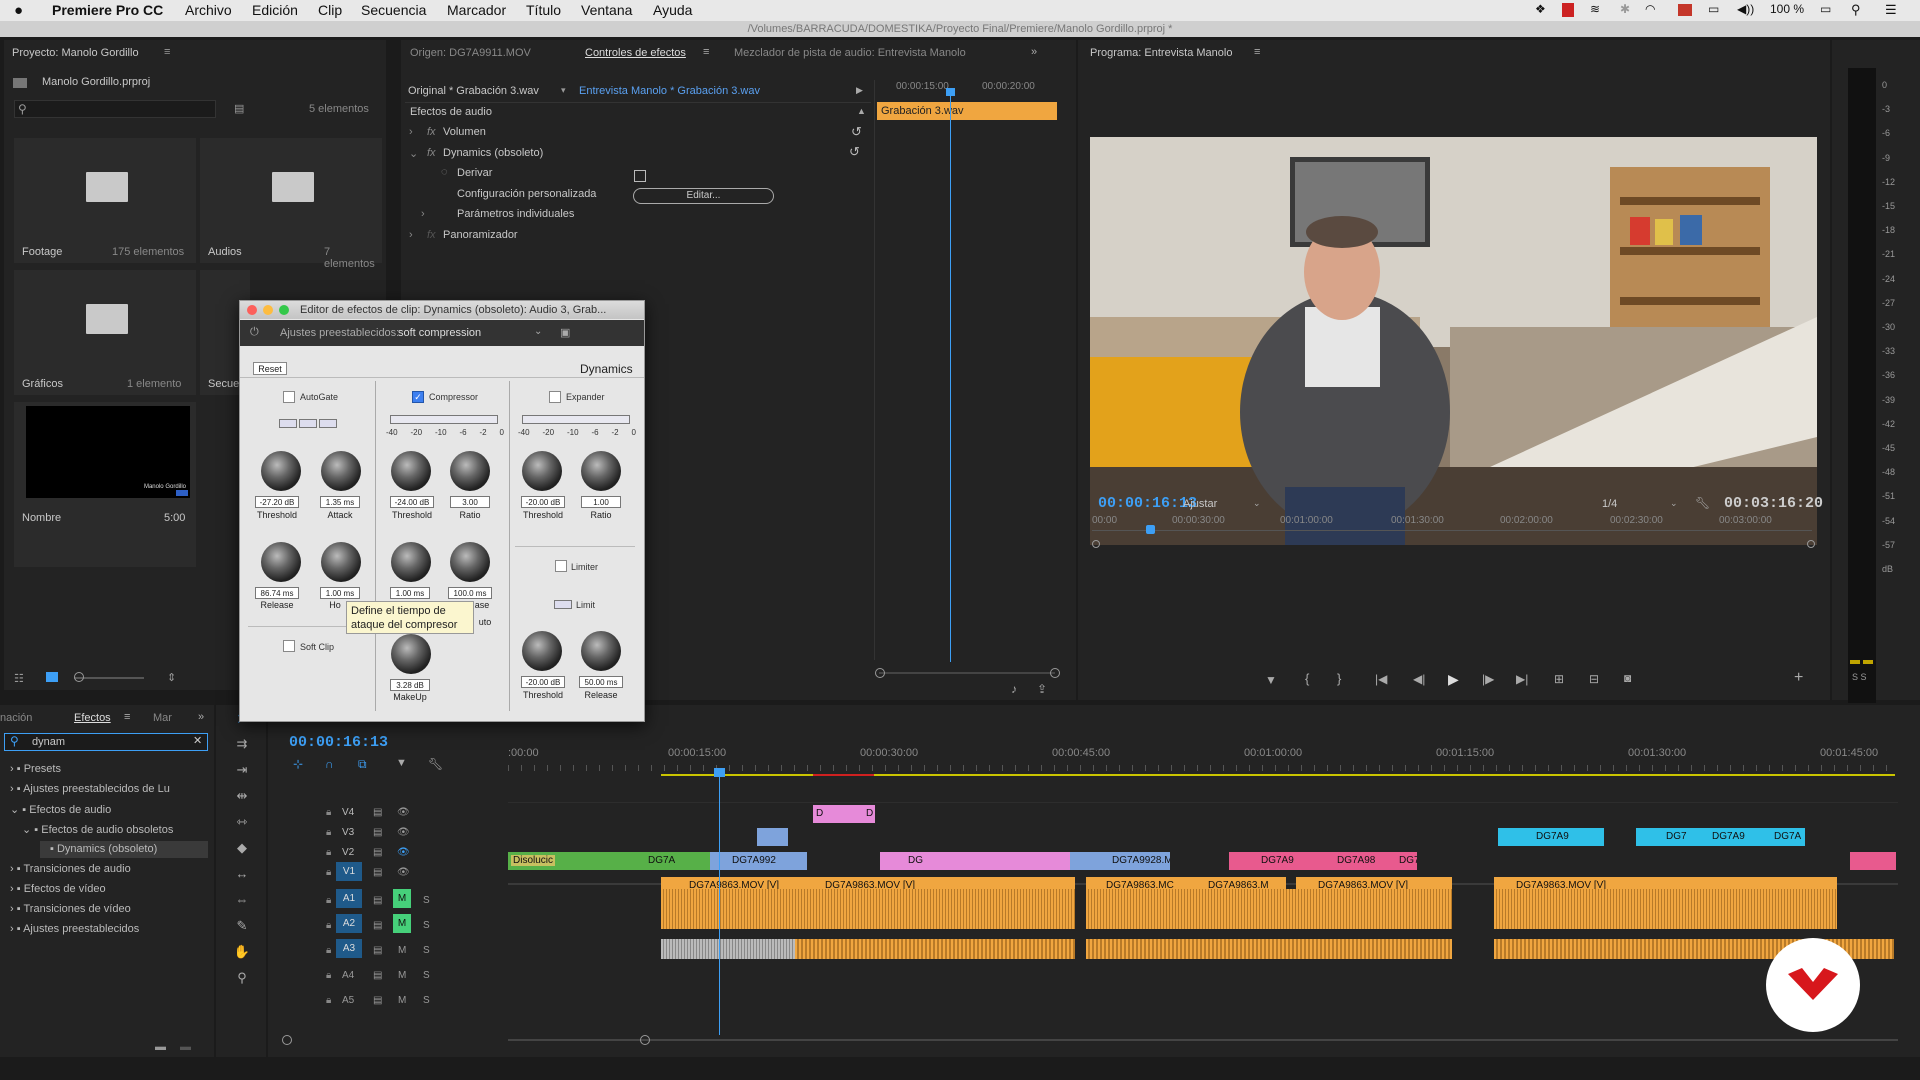 This screenshot has height=1080, width=1920. I want to click on track-a1: A1, so click(349, 898).